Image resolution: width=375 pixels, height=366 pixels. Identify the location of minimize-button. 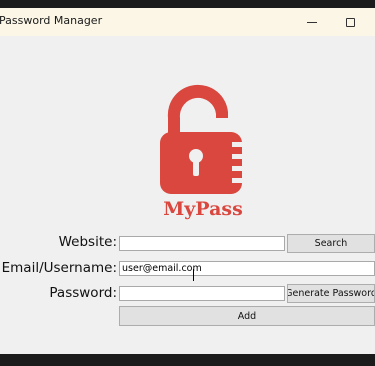
(312, 22).